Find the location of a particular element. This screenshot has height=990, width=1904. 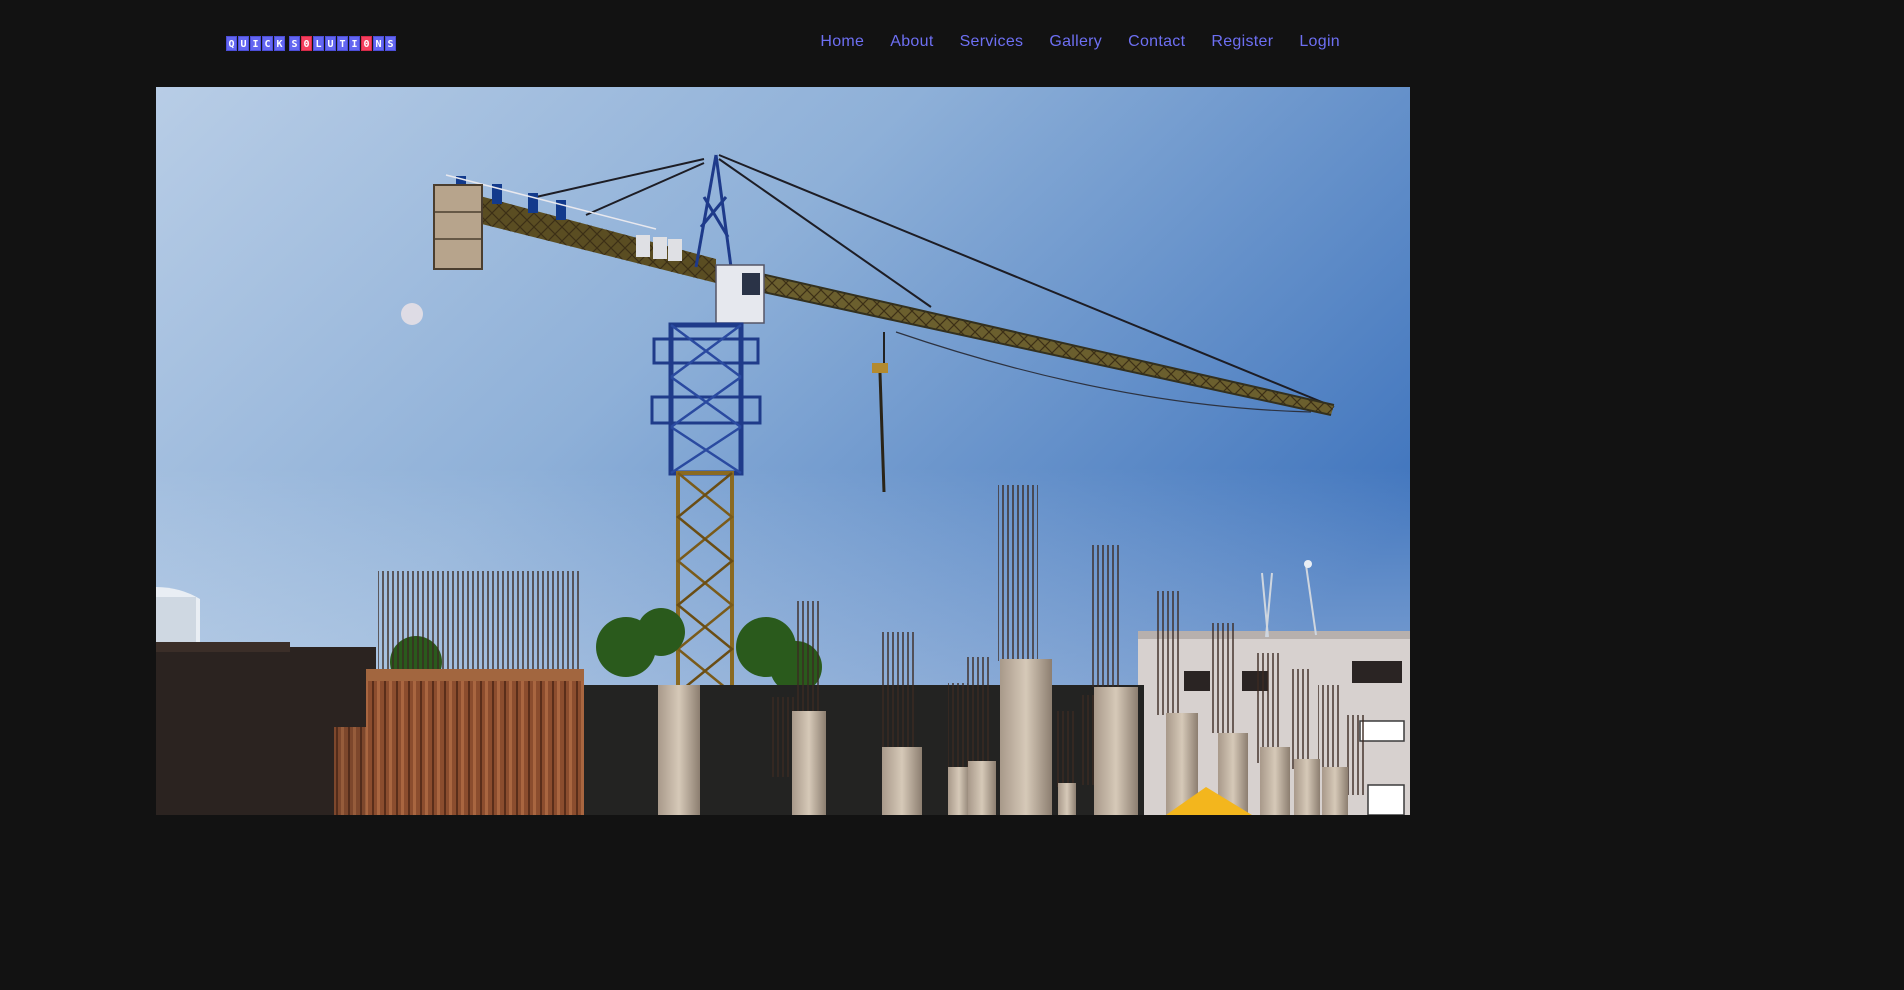

site-logo: QUICKS0LUTI0NS is located at coordinates (311, 43).